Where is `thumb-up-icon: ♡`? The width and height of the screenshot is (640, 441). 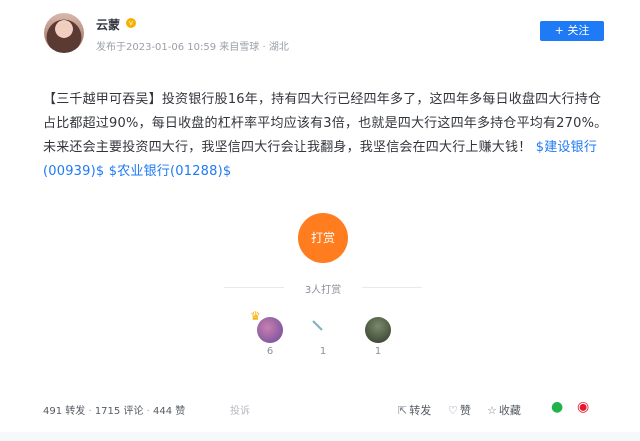 thumb-up-icon: ♡ is located at coordinates (453, 410).